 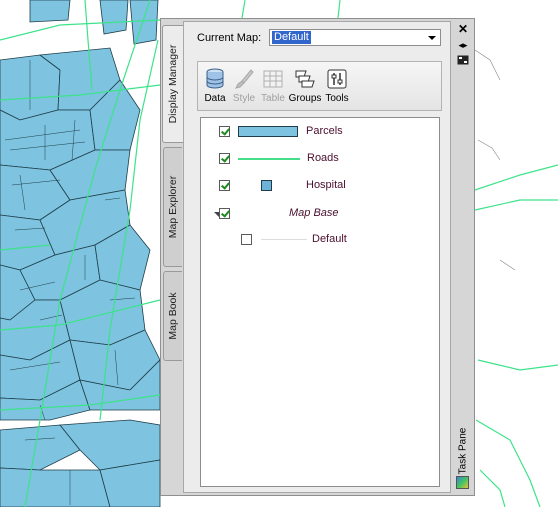 I want to click on layer-name: Roads, so click(x=323, y=158).